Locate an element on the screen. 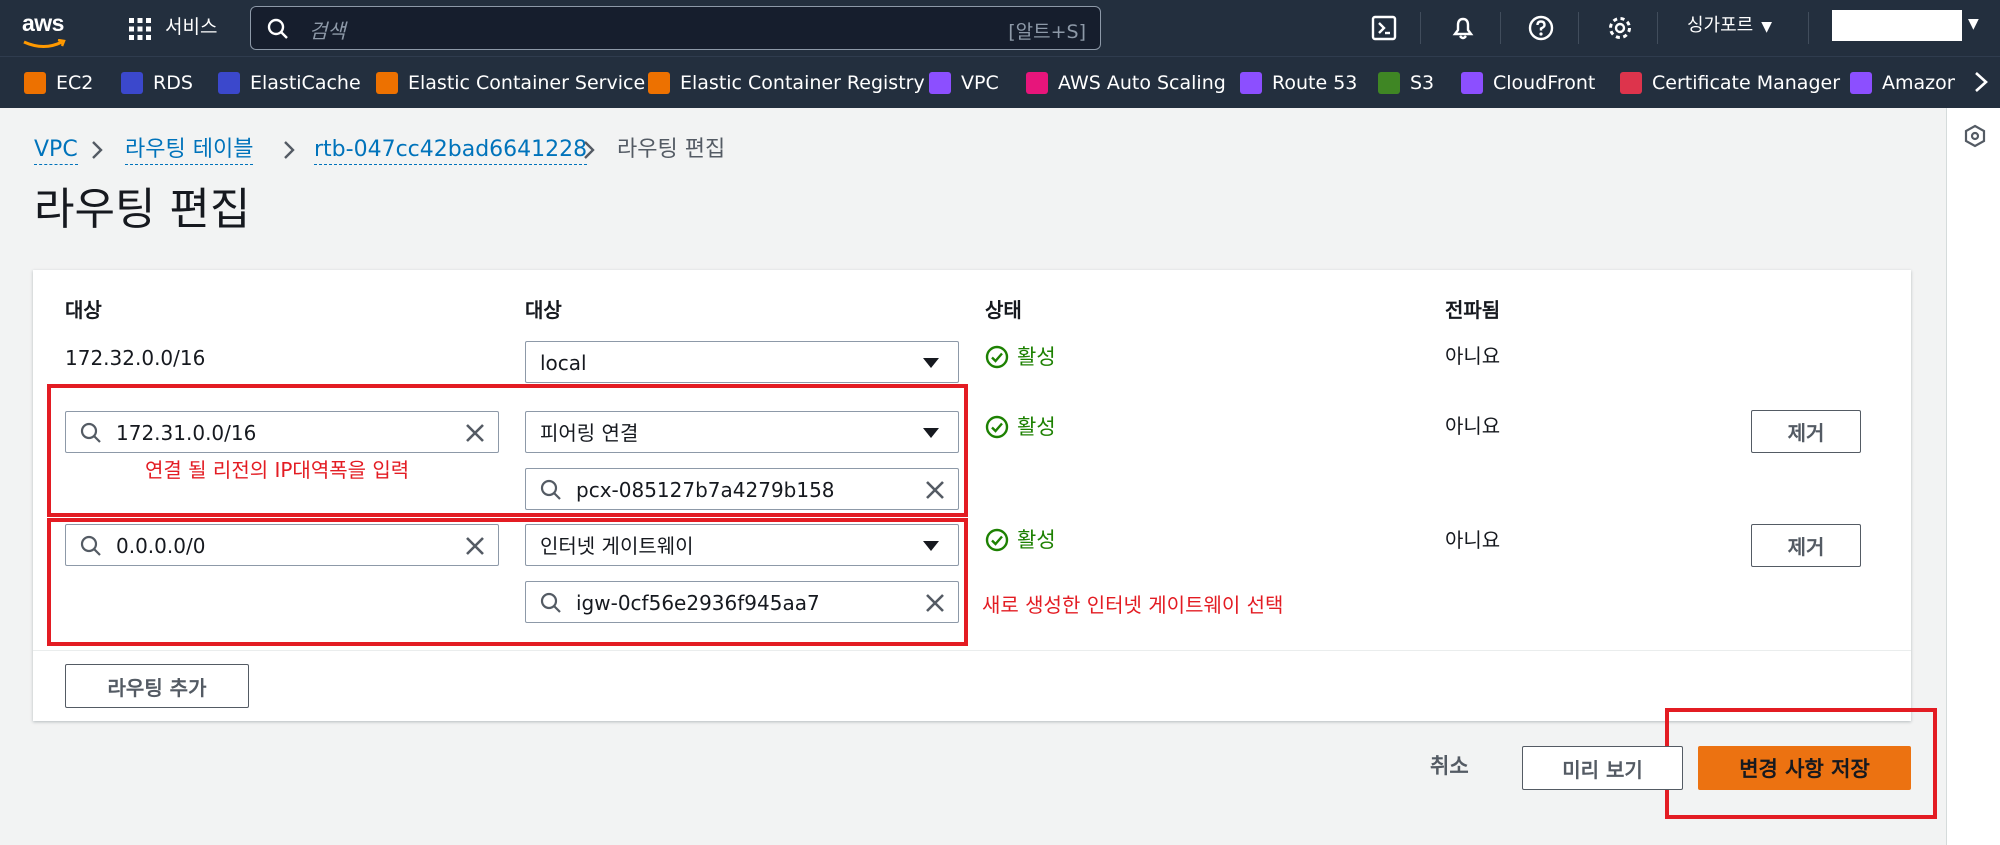  route-2-propagated: 아니요 is located at coordinates (1473, 426).